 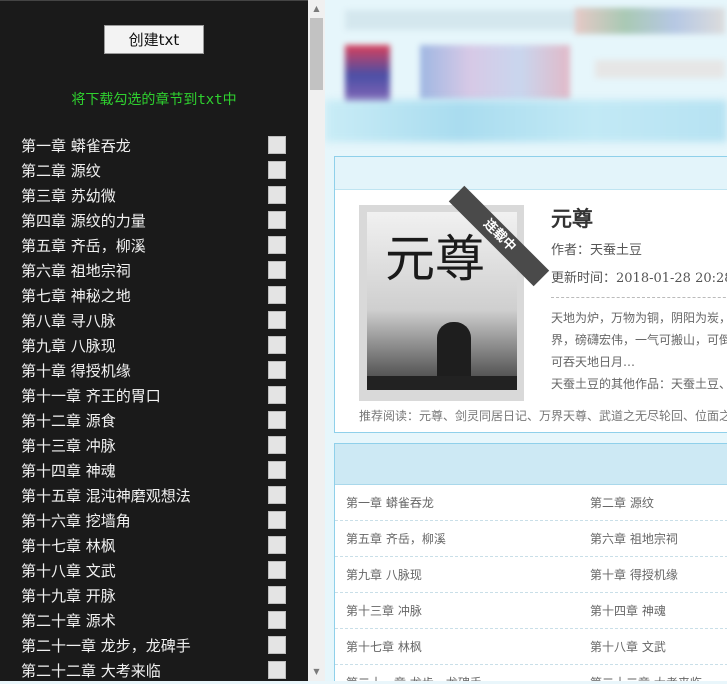 What do you see at coordinates (76, 371) in the screenshot?
I see `chapter-label: 第十章 得授机缘` at bounding box center [76, 371].